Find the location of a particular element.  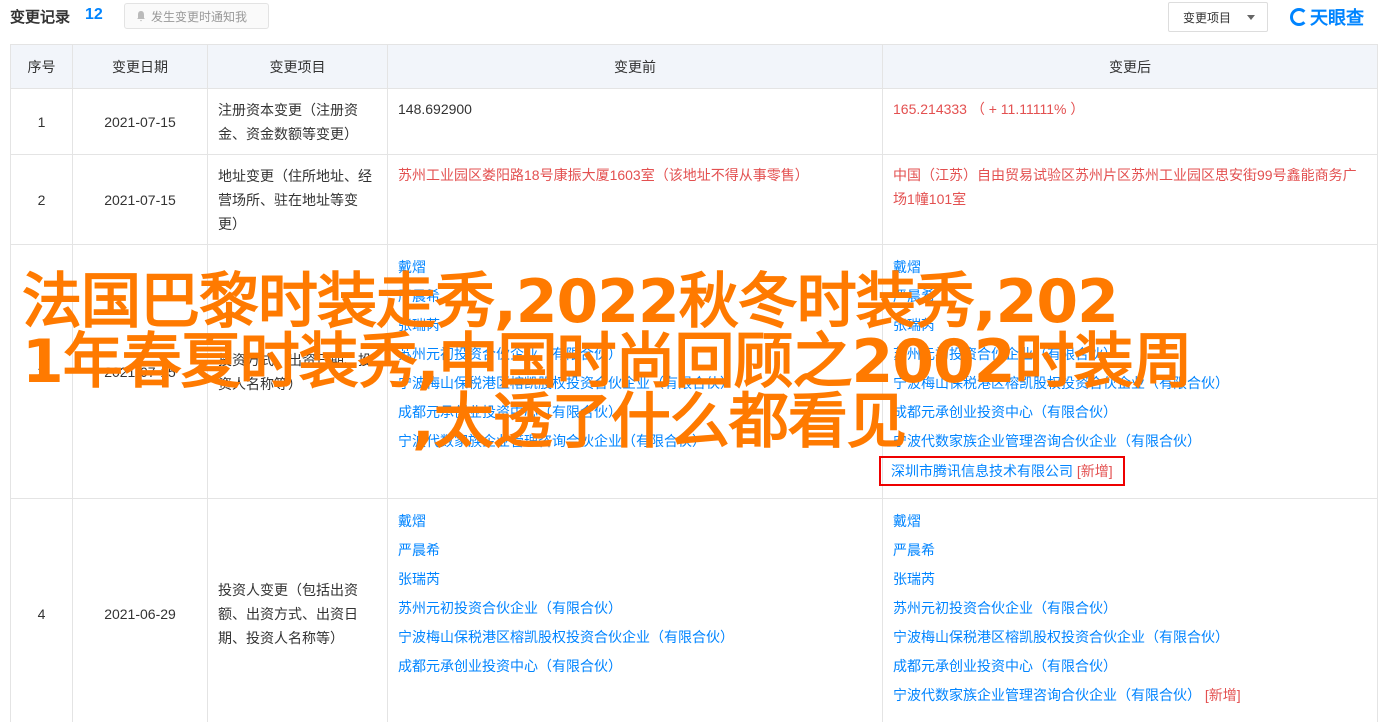

filter-select: 变更项目 is located at coordinates (1218, 17).